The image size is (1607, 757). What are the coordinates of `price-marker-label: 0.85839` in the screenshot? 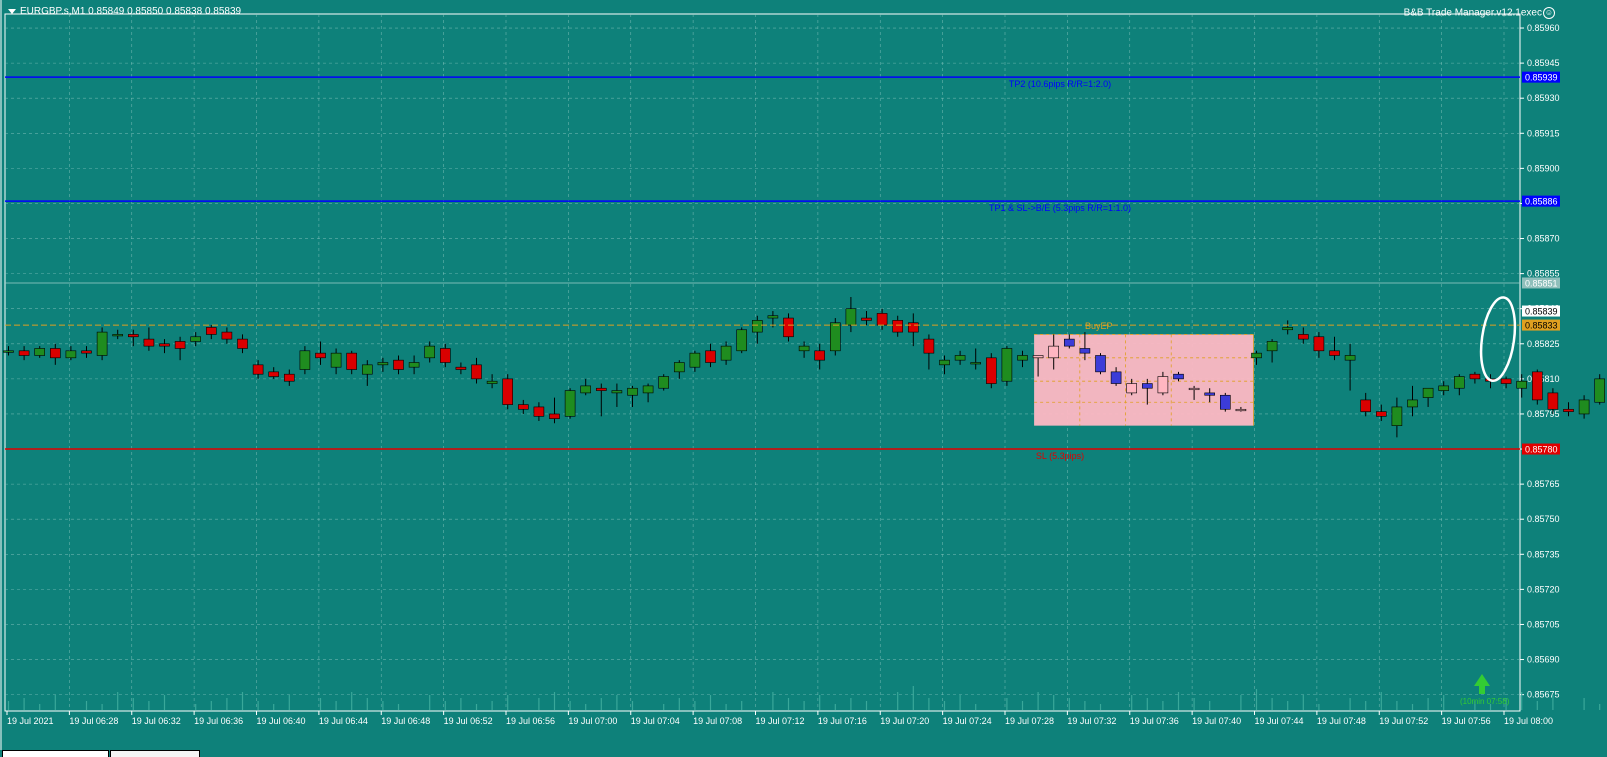 It's located at (1541, 312).